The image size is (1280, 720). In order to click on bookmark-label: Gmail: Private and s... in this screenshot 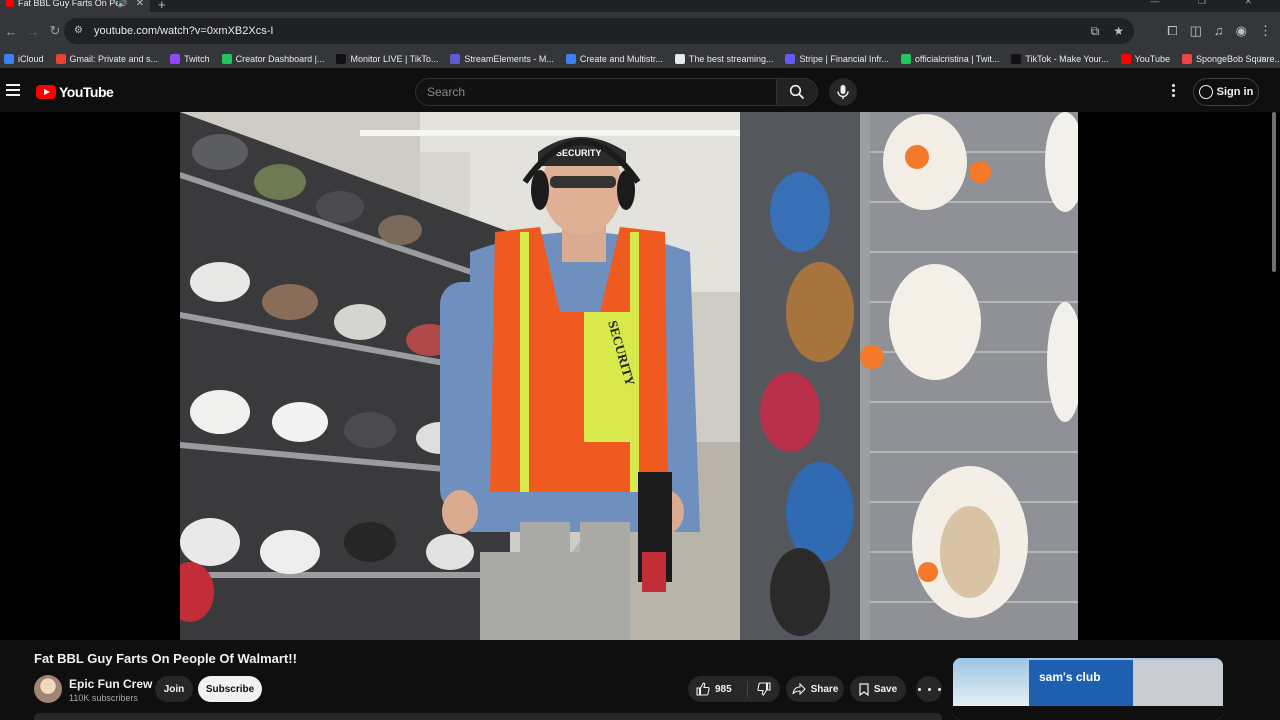, I will do `click(114, 59)`.